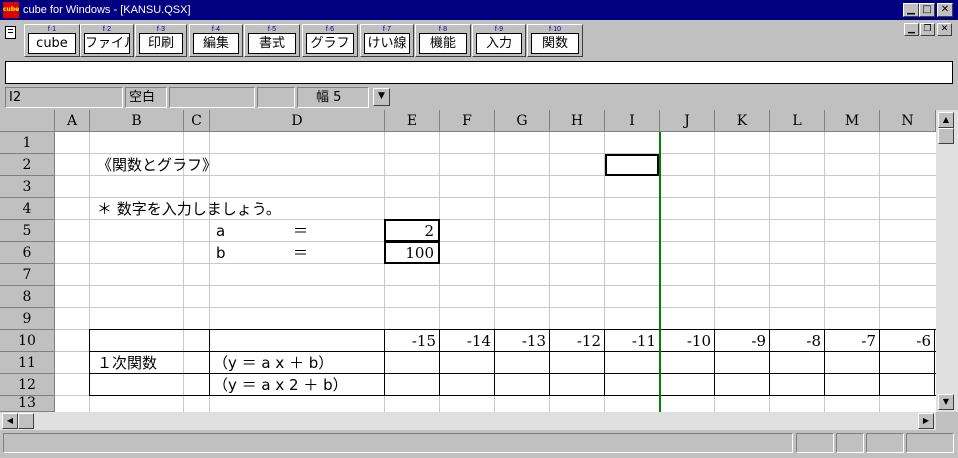 Image resolution: width=958 pixels, height=458 pixels. I want to click on row-header-2: 2, so click(27, 165).